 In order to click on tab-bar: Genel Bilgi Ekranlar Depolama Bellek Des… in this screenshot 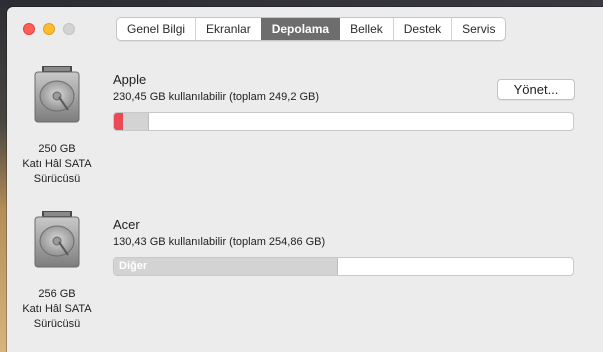, I will do `click(311, 29)`.